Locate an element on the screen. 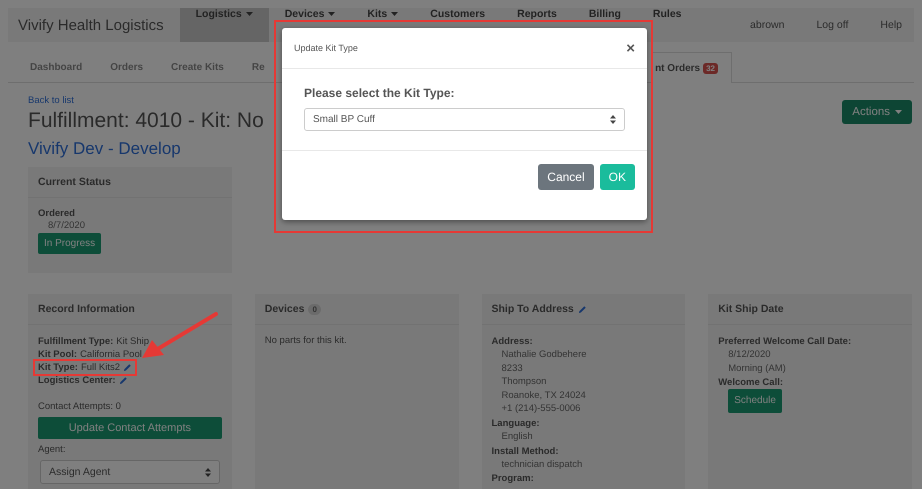 The width and height of the screenshot is (922, 489). field-value: Morning (AM) is located at coordinates (757, 369).